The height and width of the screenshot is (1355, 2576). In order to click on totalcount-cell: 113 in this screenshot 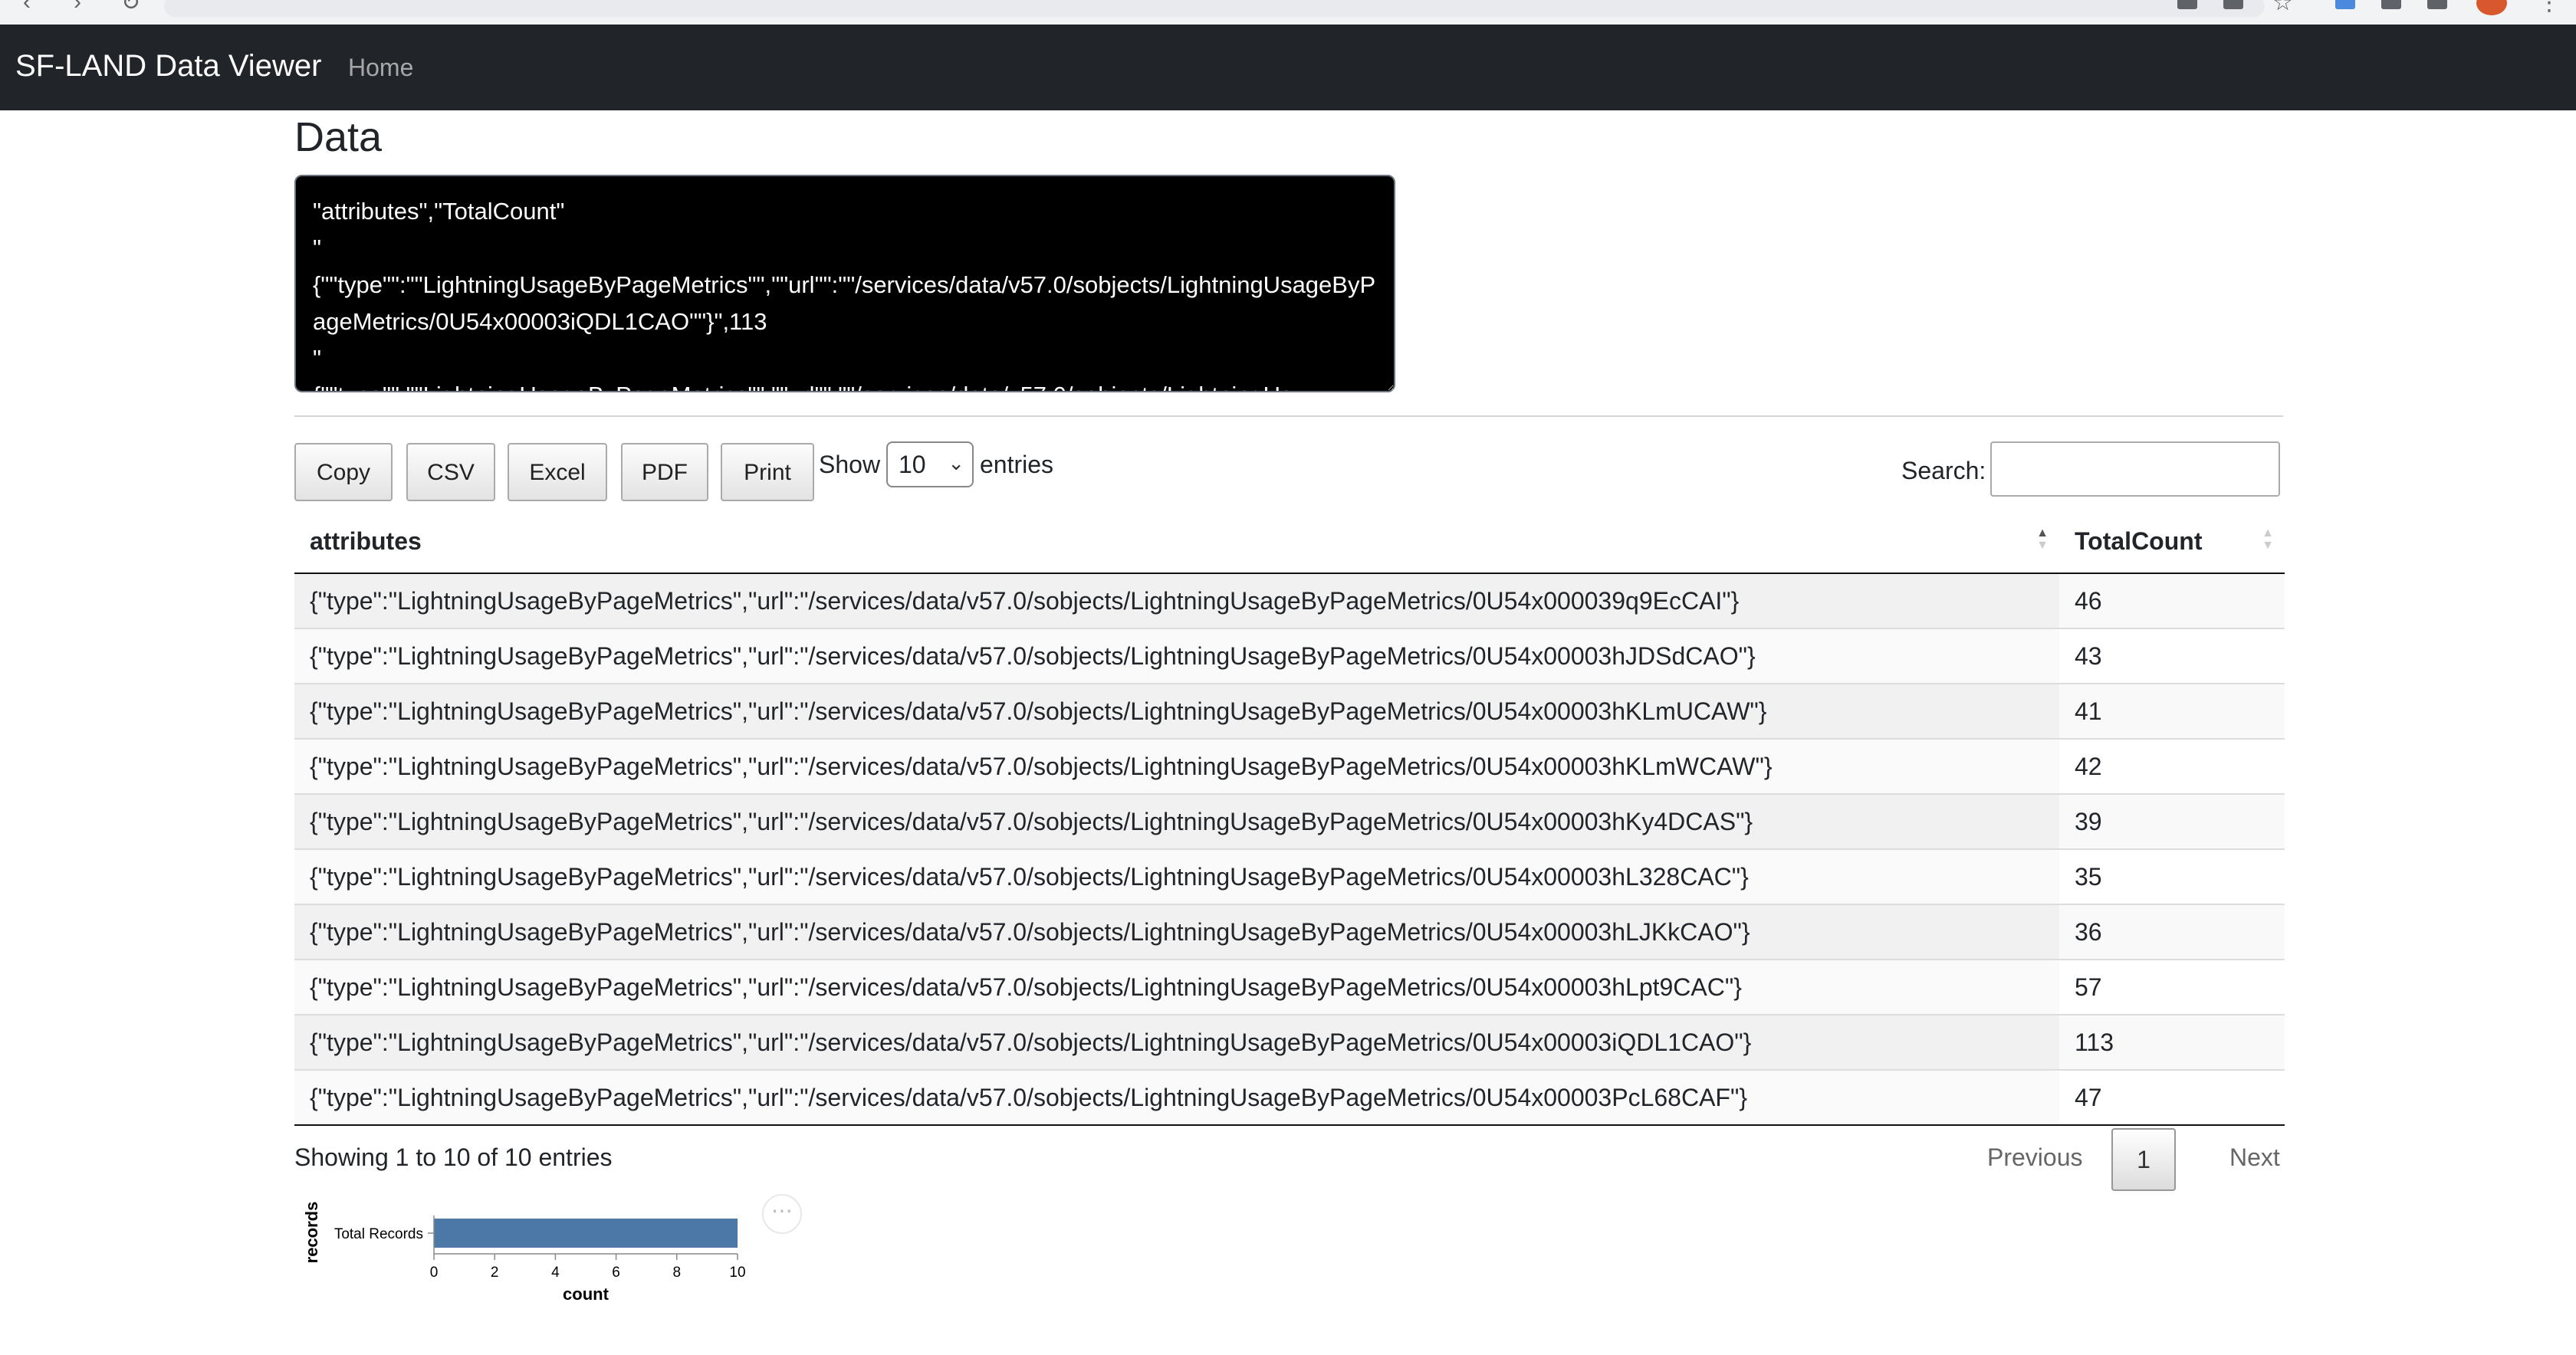, I will do `click(2172, 1042)`.